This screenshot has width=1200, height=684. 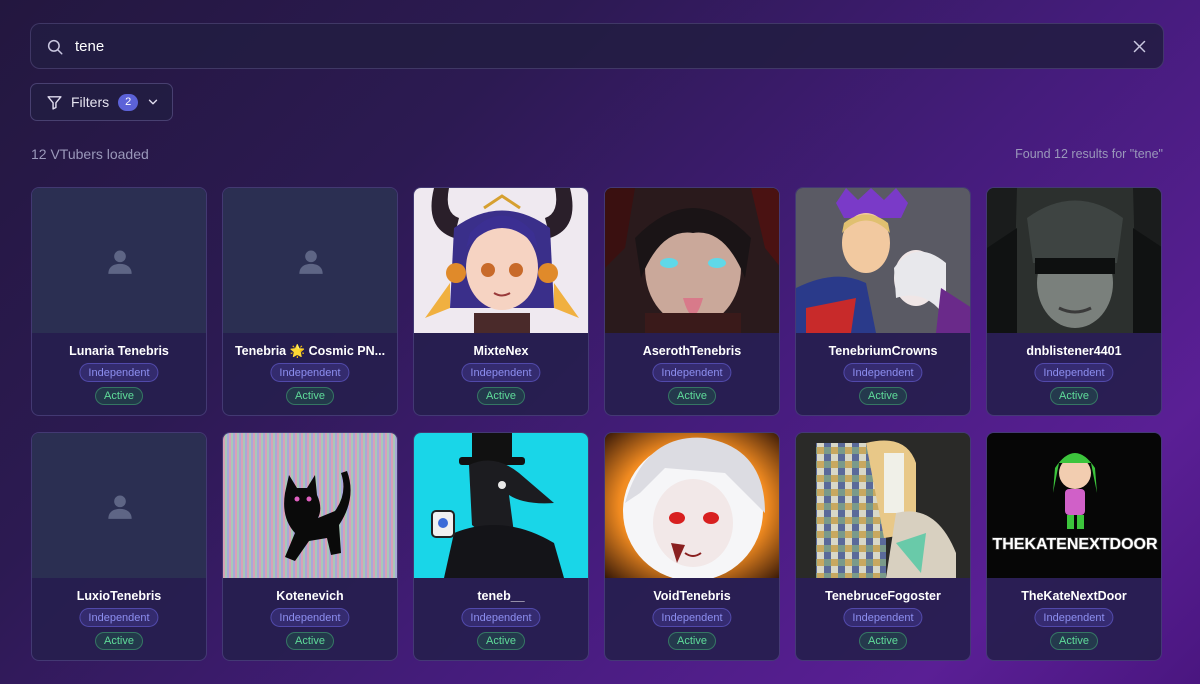 I want to click on vtuber-card: AserothTenebris Independent Active, so click(x=692, y=301).